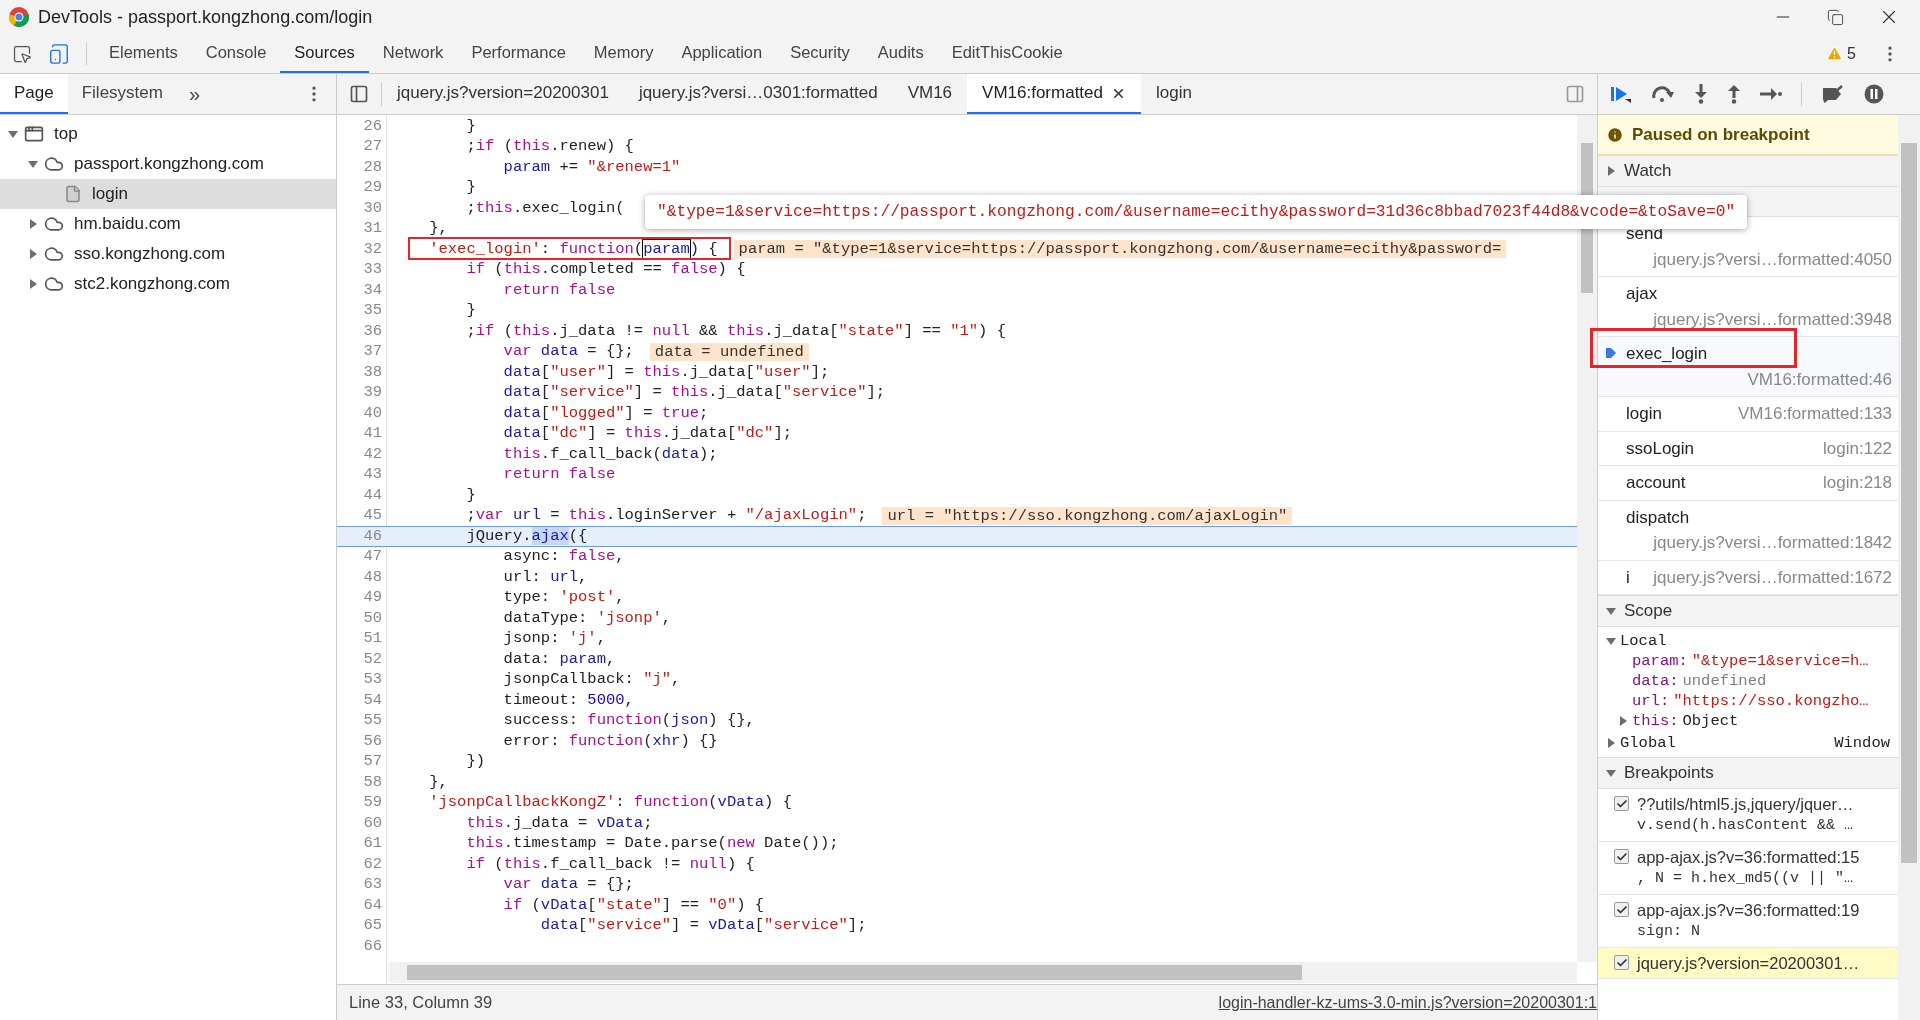  I want to click on window-title: DevTools - passport.kongzhong.com/login, so click(205, 17).